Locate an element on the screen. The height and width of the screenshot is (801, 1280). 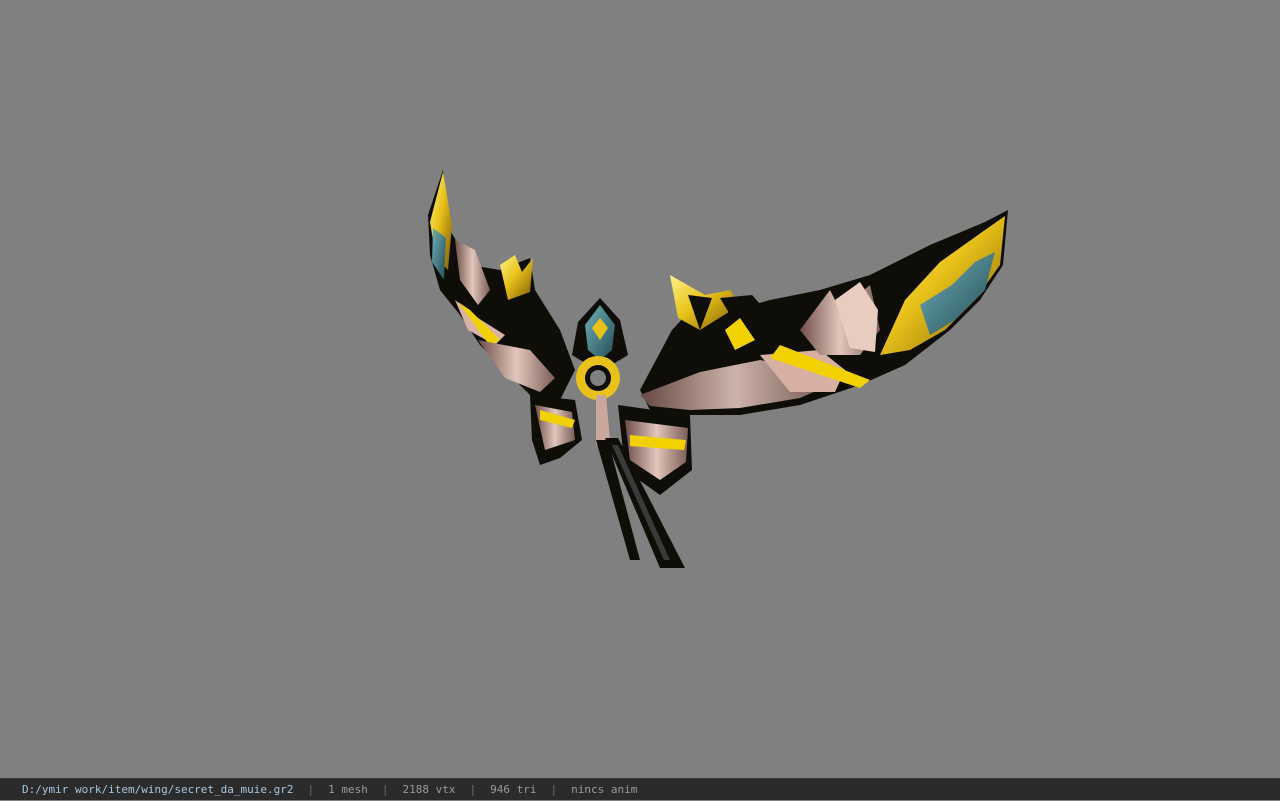
mesh-count: 1 mesh is located at coordinates (348, 789).